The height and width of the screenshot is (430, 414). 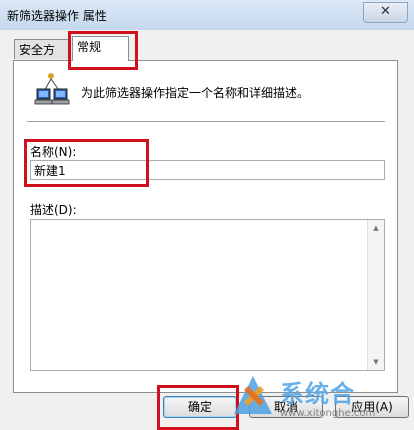 What do you see at coordinates (53, 210) in the screenshot?
I see `description-label: 描述(D):` at bounding box center [53, 210].